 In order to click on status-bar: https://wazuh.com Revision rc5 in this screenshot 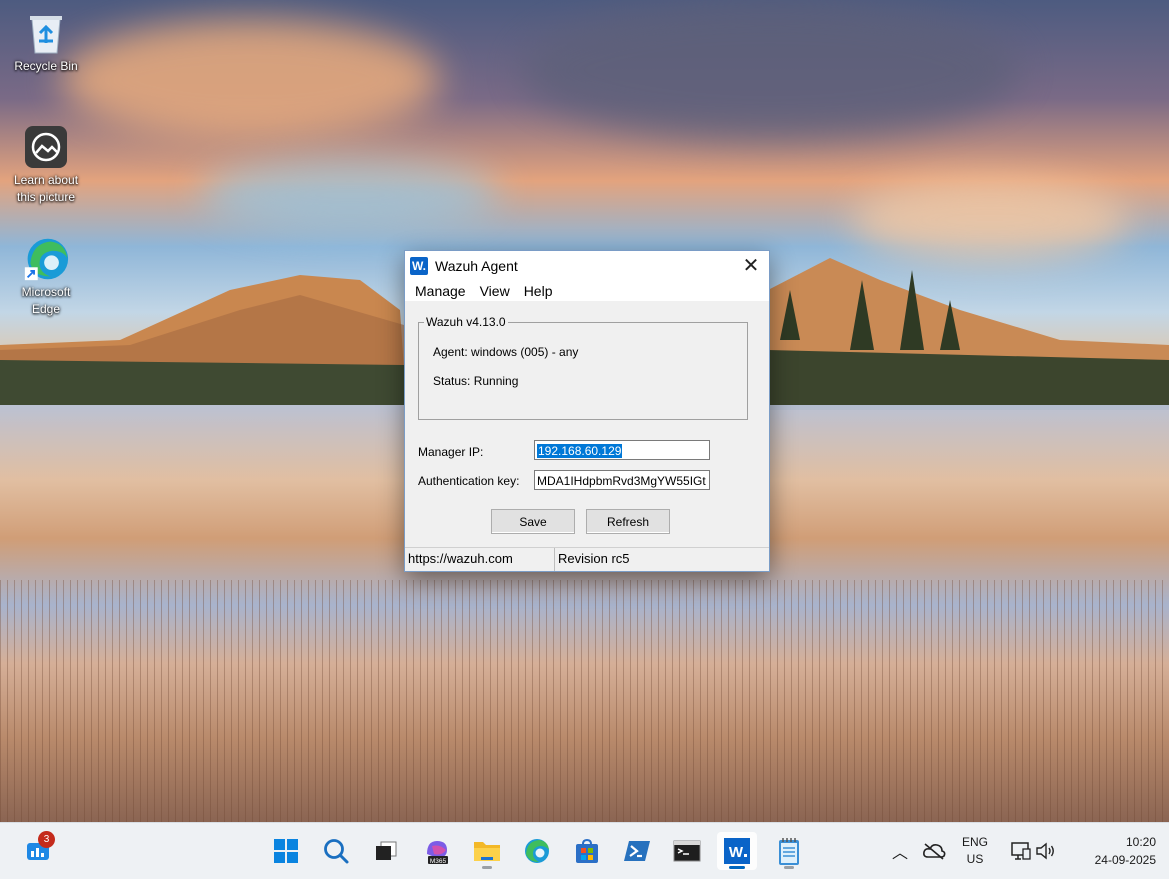, I will do `click(587, 559)`.